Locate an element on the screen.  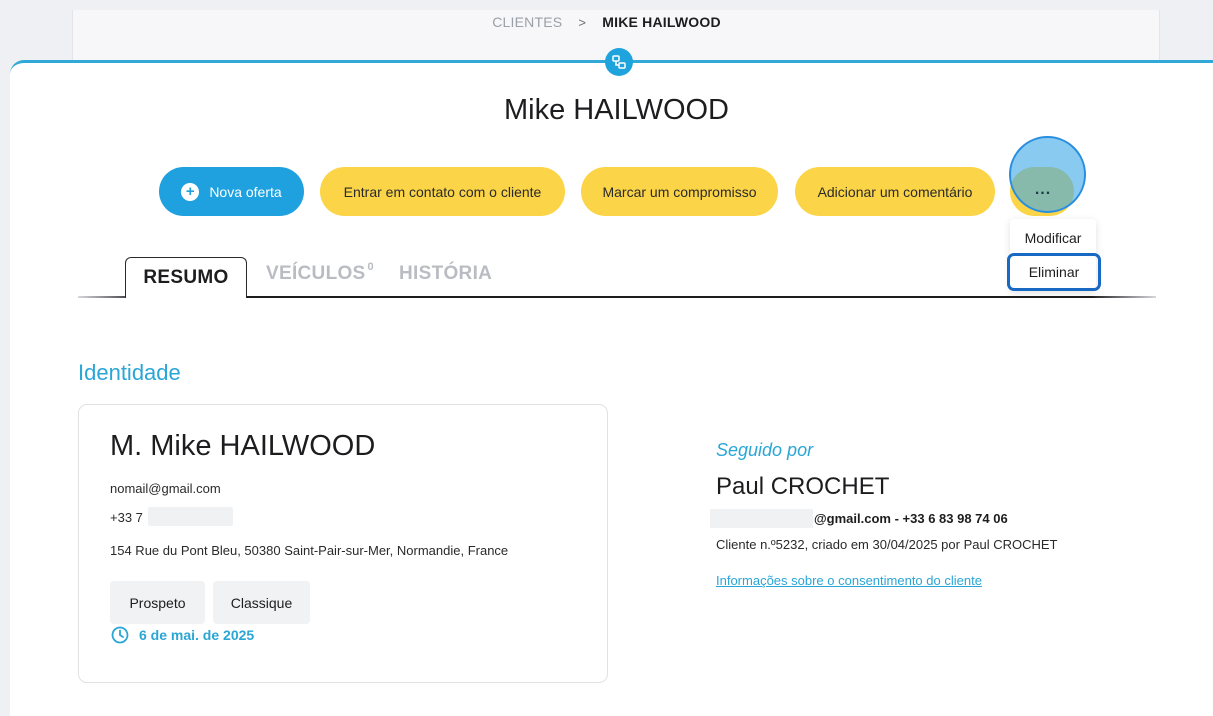
client-date-text: 6 de mai. de 2025 is located at coordinates (197, 635).